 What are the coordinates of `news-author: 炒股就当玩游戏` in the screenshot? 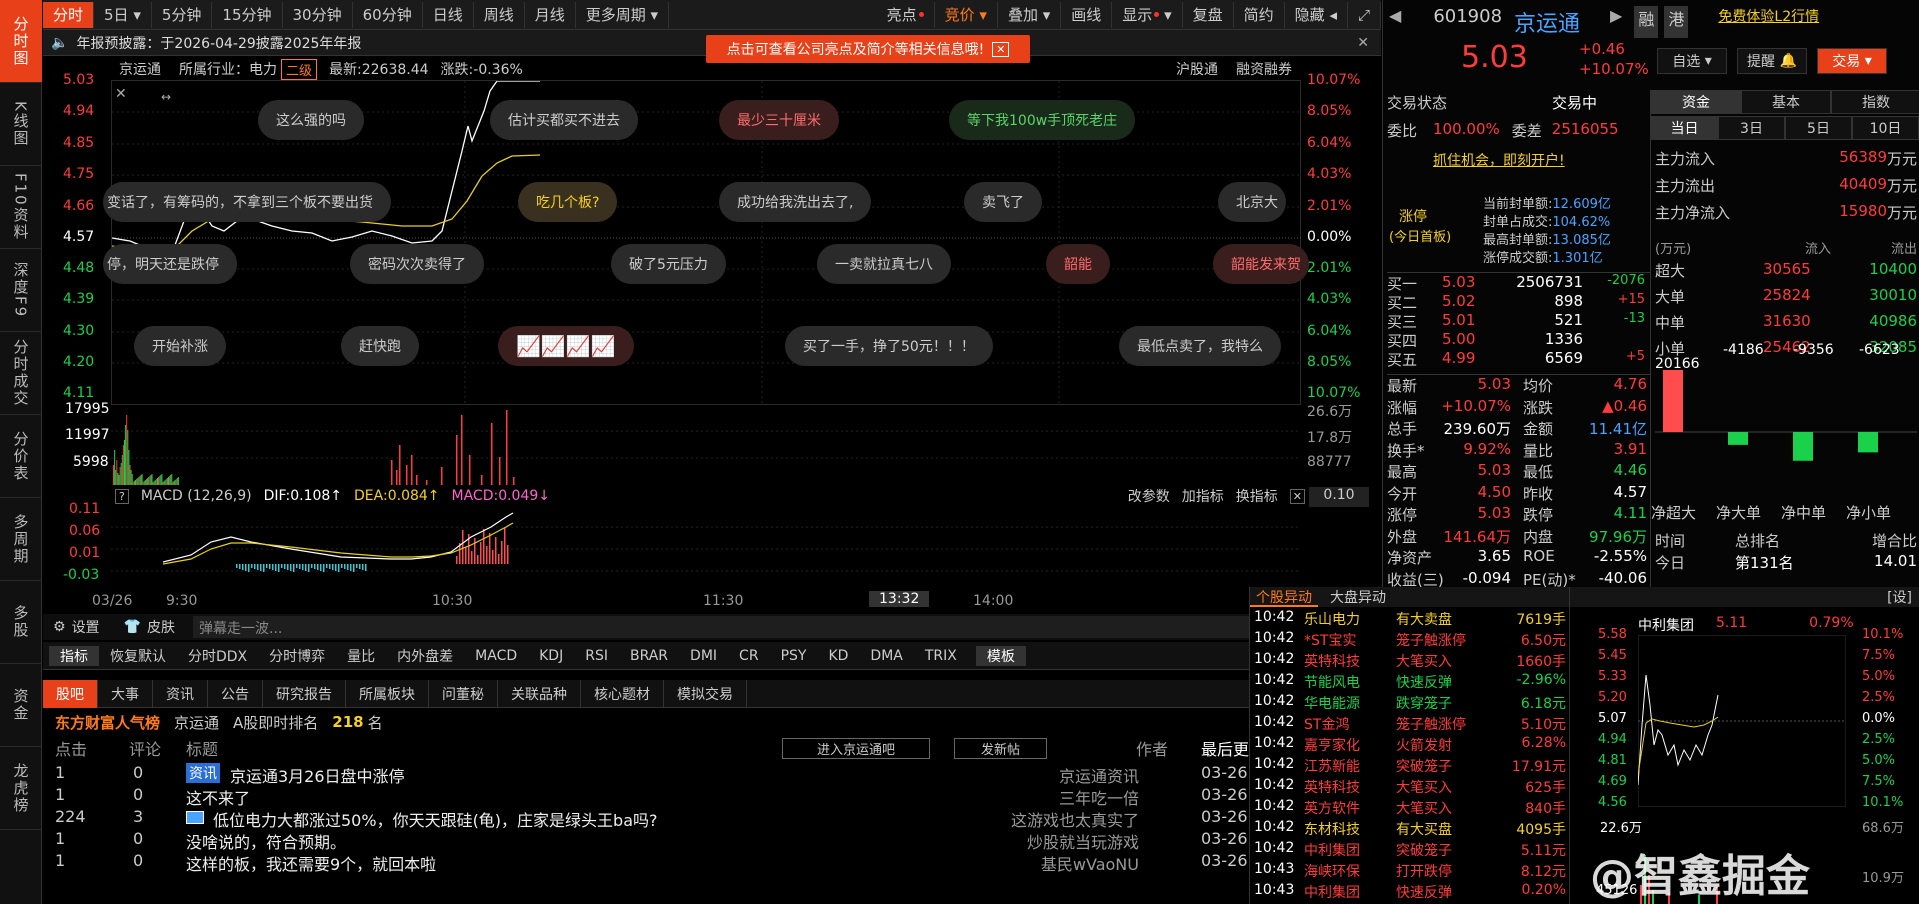 It's located at (1083, 841).